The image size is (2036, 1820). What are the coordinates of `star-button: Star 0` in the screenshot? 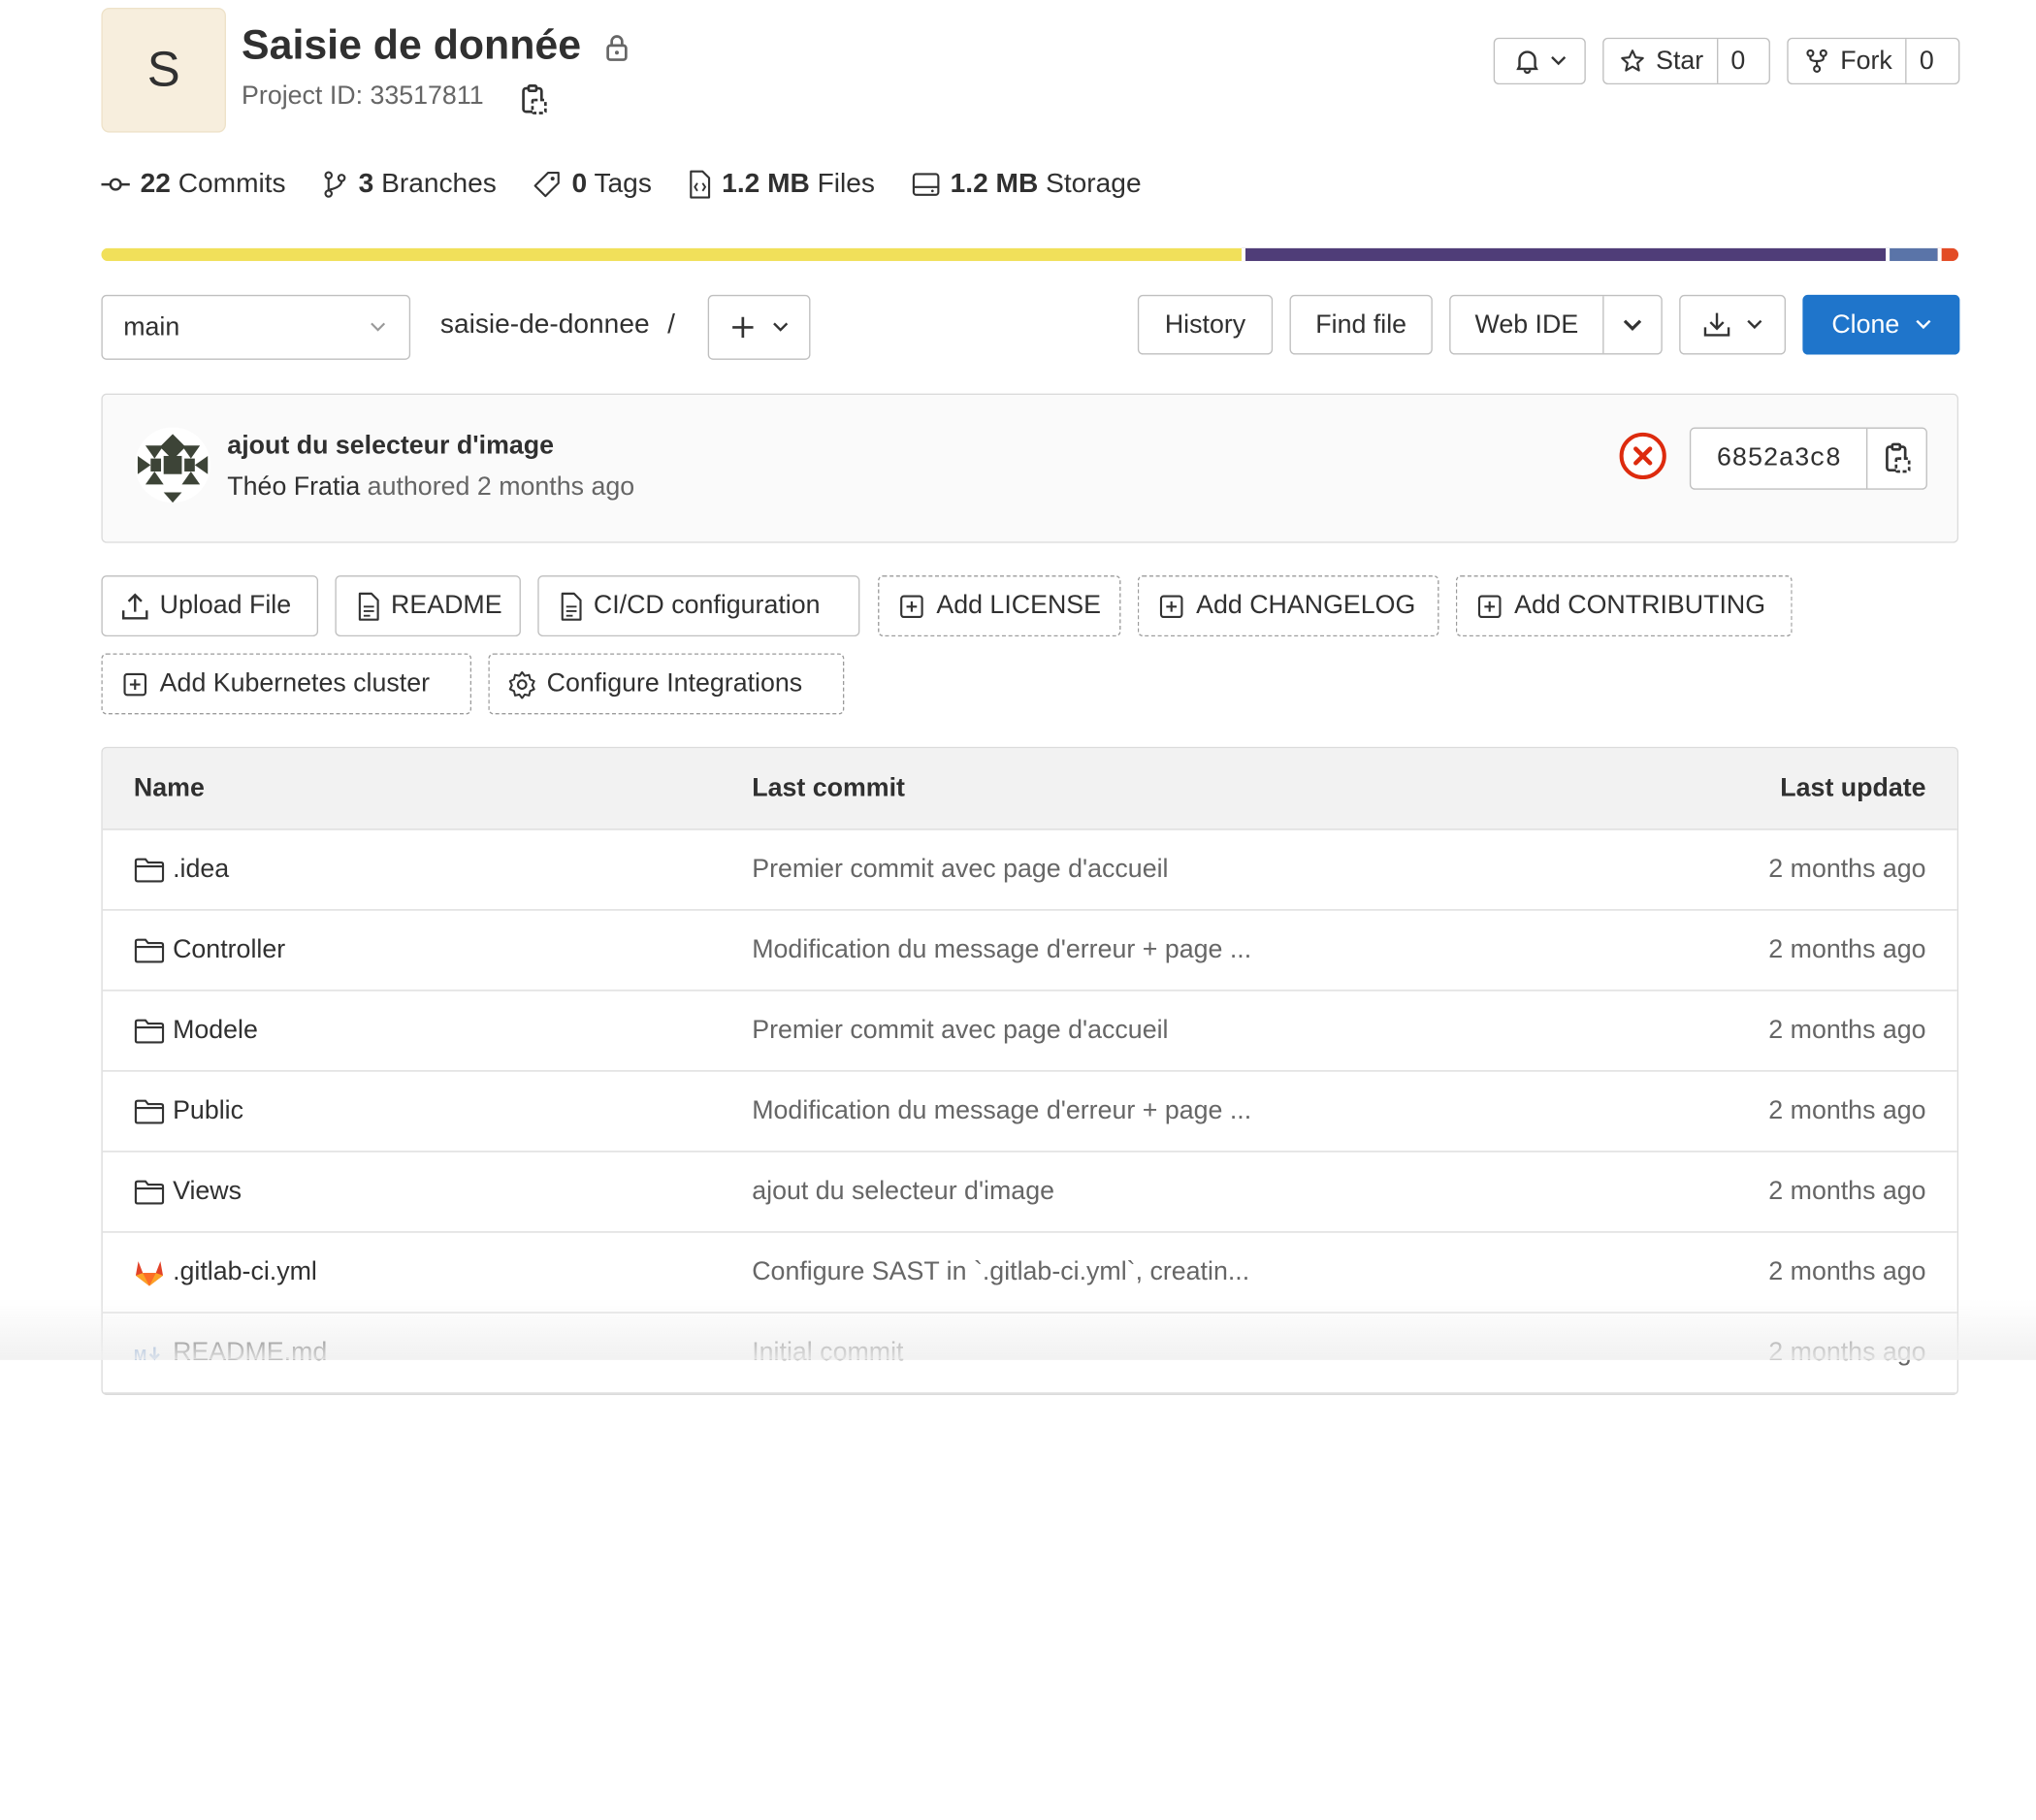 It's located at (1686, 61).